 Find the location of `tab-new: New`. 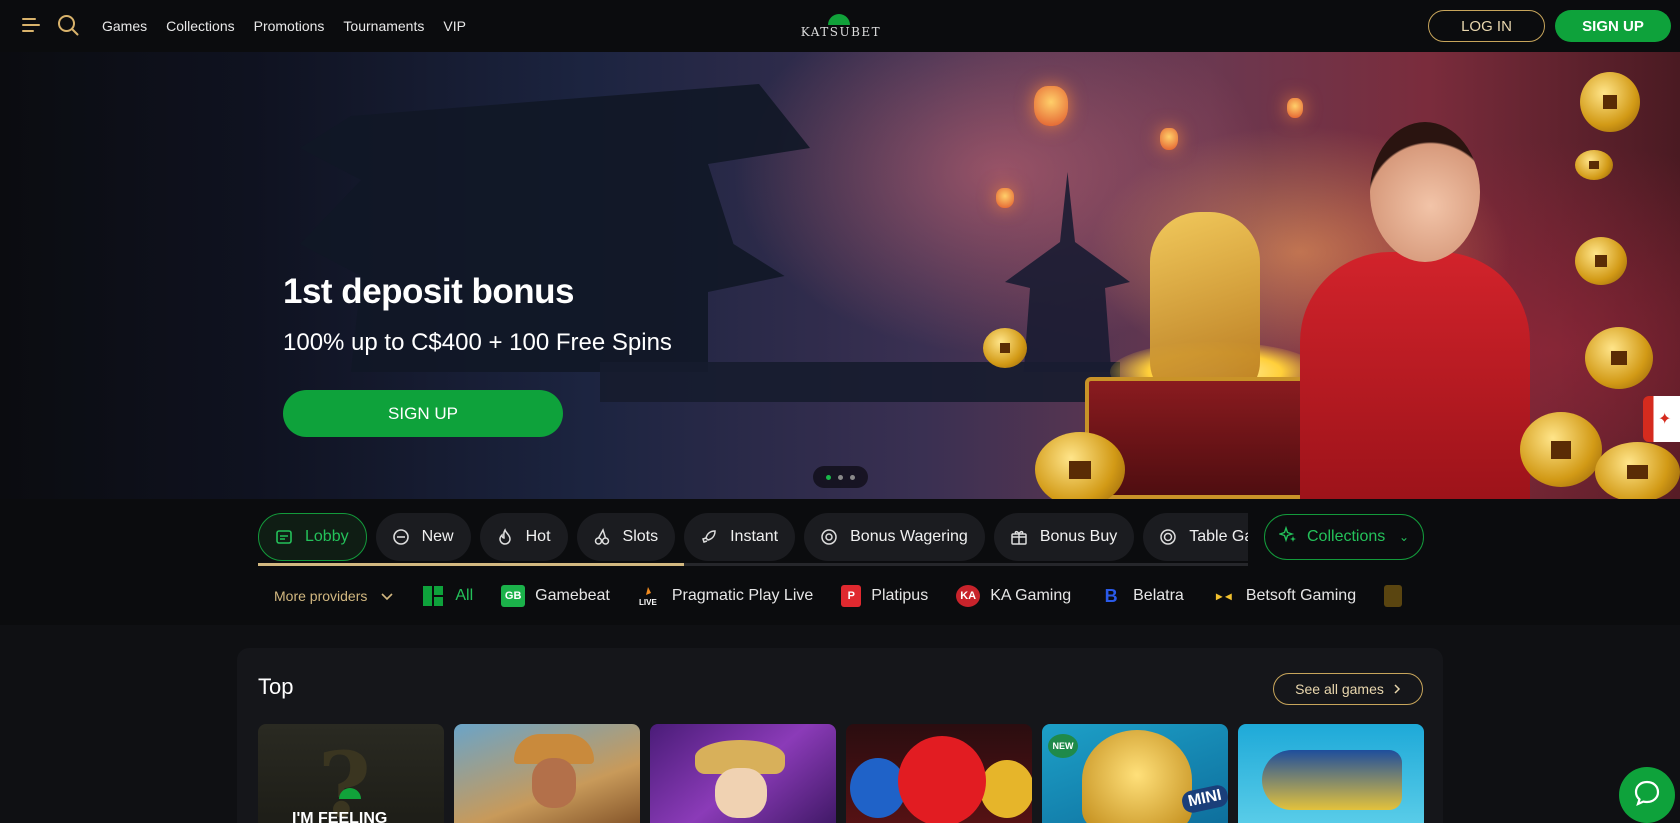

tab-new: New is located at coordinates (423, 537).